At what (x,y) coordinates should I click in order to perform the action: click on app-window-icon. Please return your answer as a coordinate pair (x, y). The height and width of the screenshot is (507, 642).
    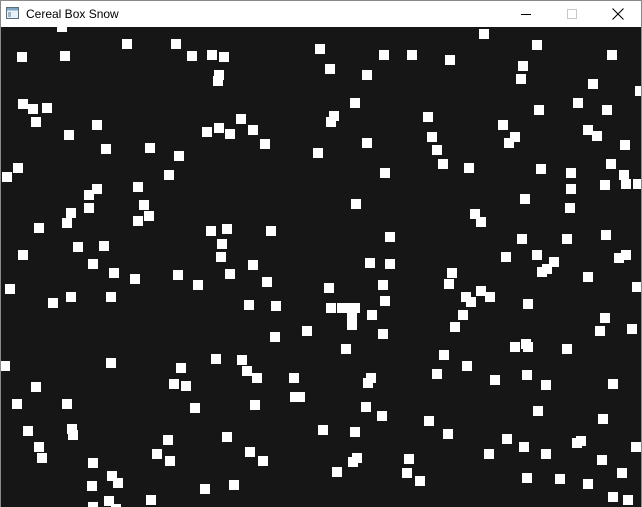
    Looking at the image, I should click on (12, 13).